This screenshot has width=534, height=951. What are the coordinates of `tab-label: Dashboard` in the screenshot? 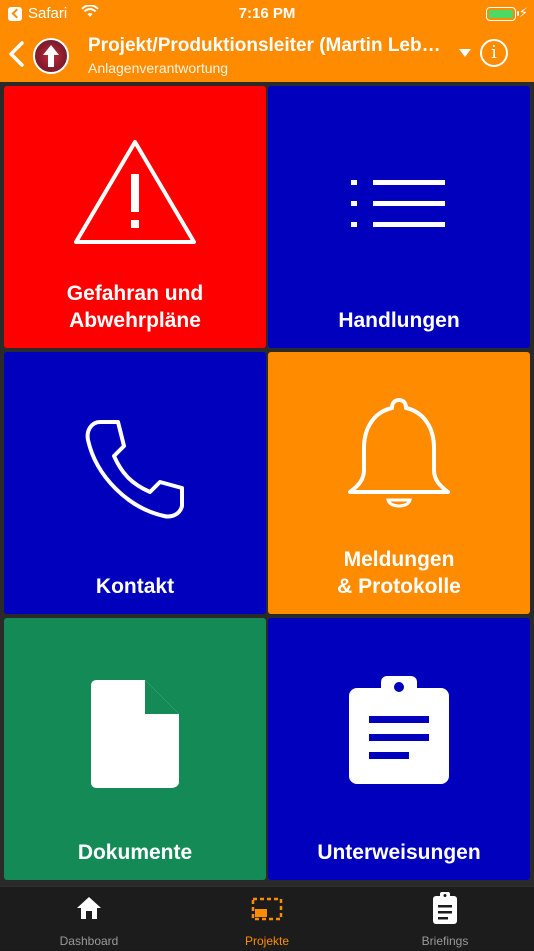 It's located at (89, 941).